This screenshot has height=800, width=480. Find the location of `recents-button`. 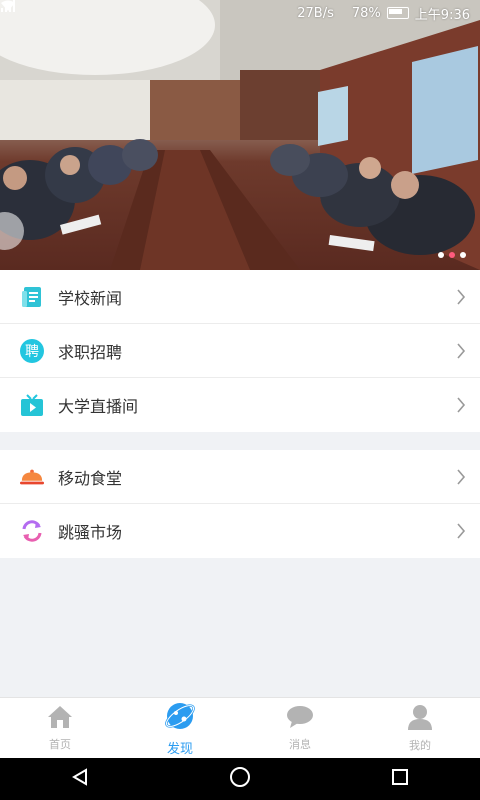

recents-button is located at coordinates (400, 779).